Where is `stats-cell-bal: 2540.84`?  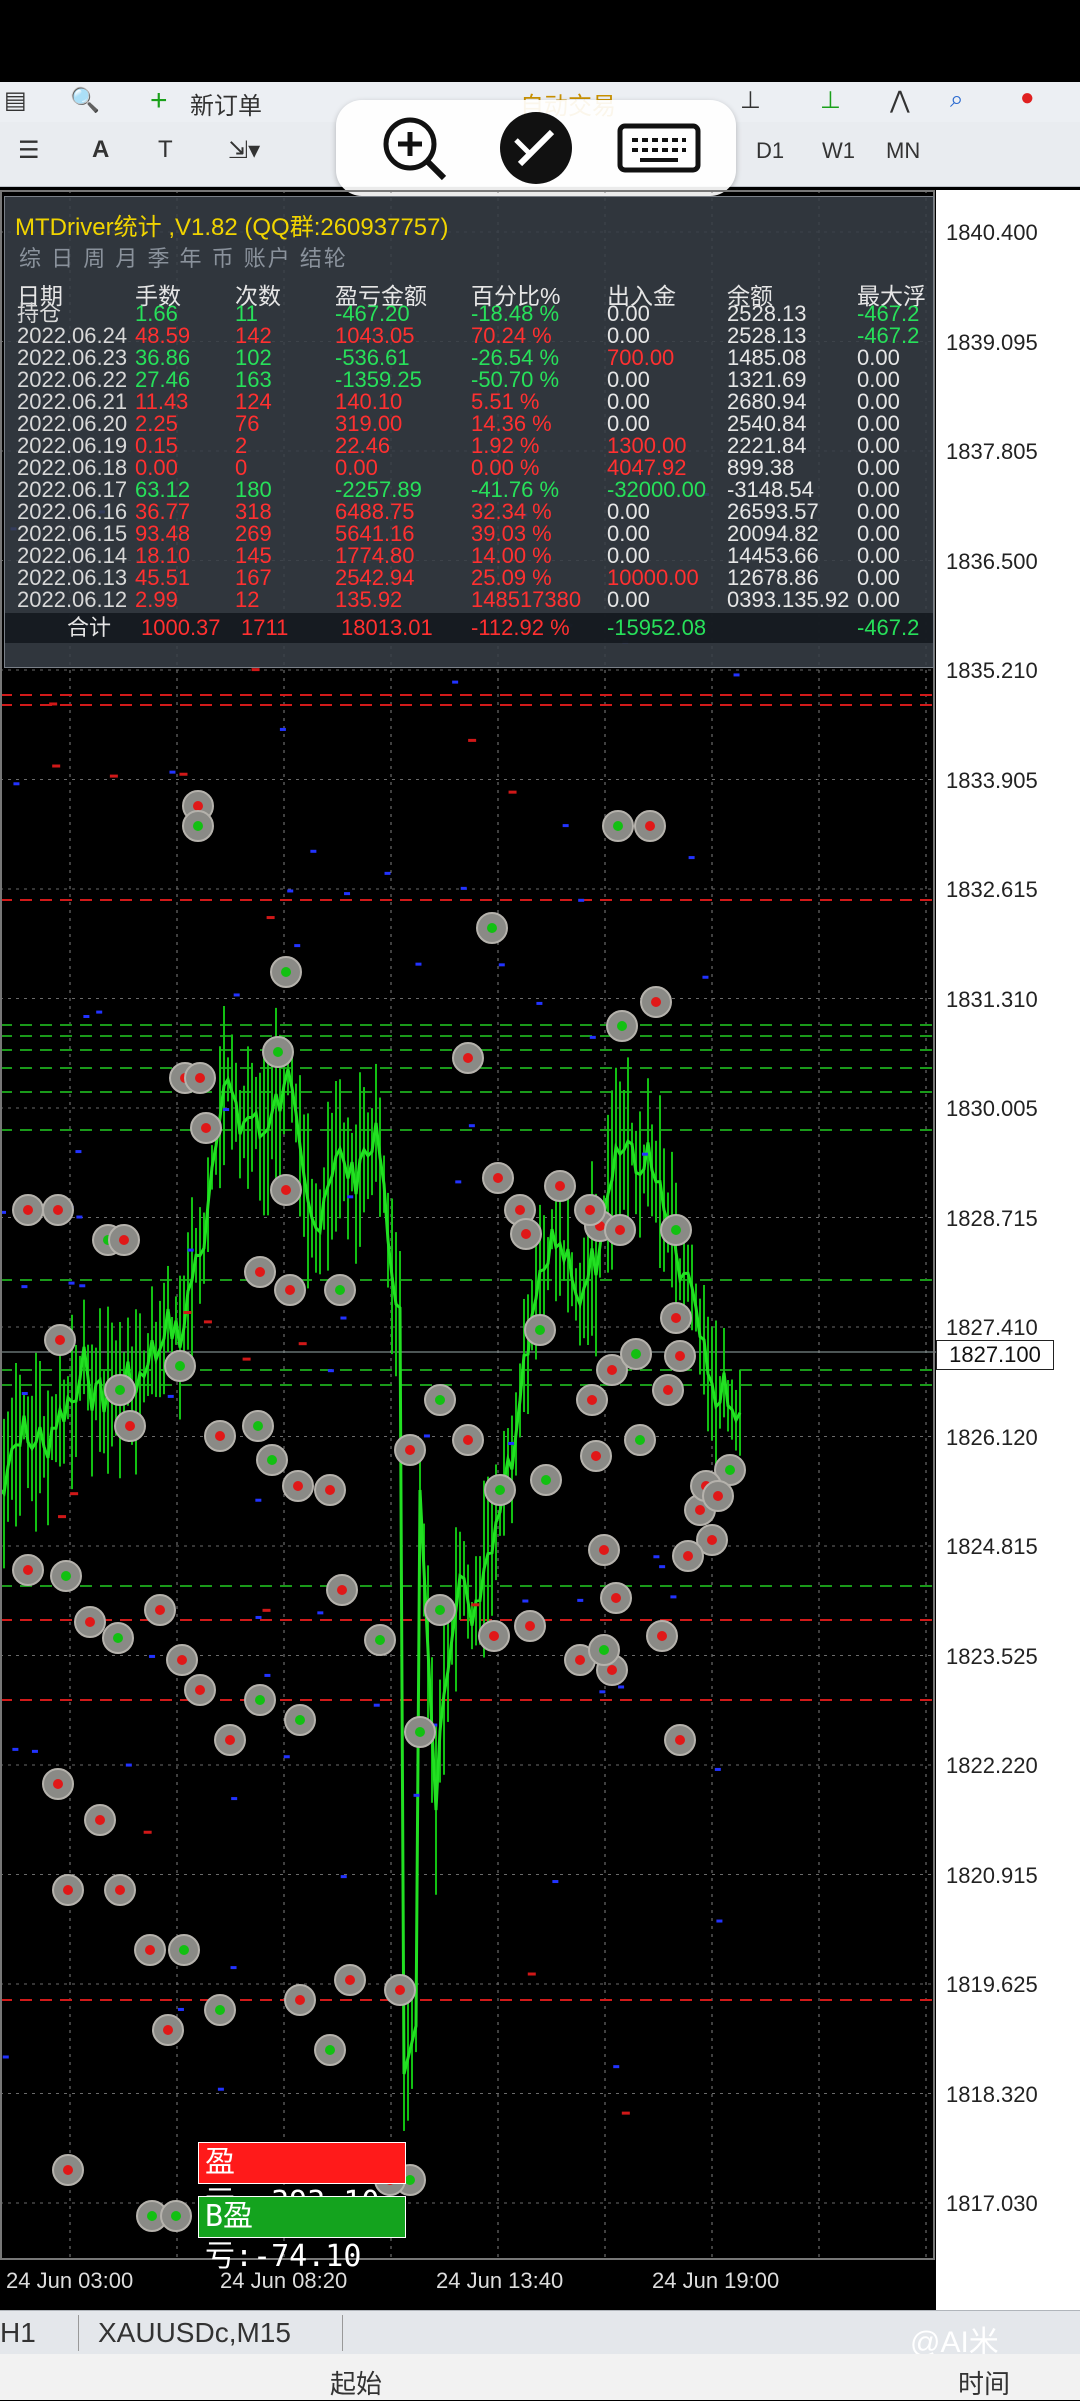 stats-cell-bal: 2540.84 is located at coordinates (767, 423).